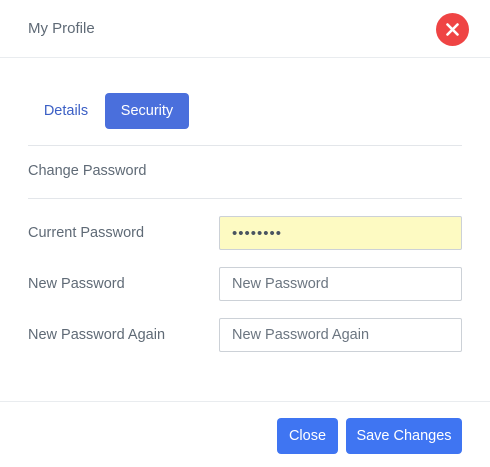 This screenshot has width=490, height=467. I want to click on modal-header: My Profile, so click(245, 29).